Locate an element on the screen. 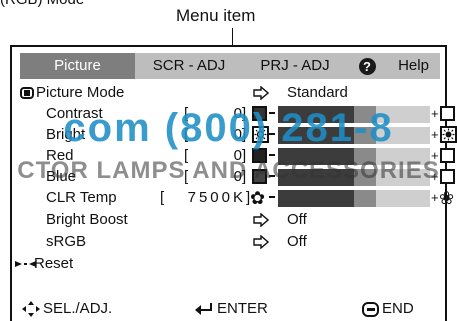 The height and width of the screenshot is (321, 457). footer-sel-adj: SEL./ADJ. is located at coordinates (67, 309).